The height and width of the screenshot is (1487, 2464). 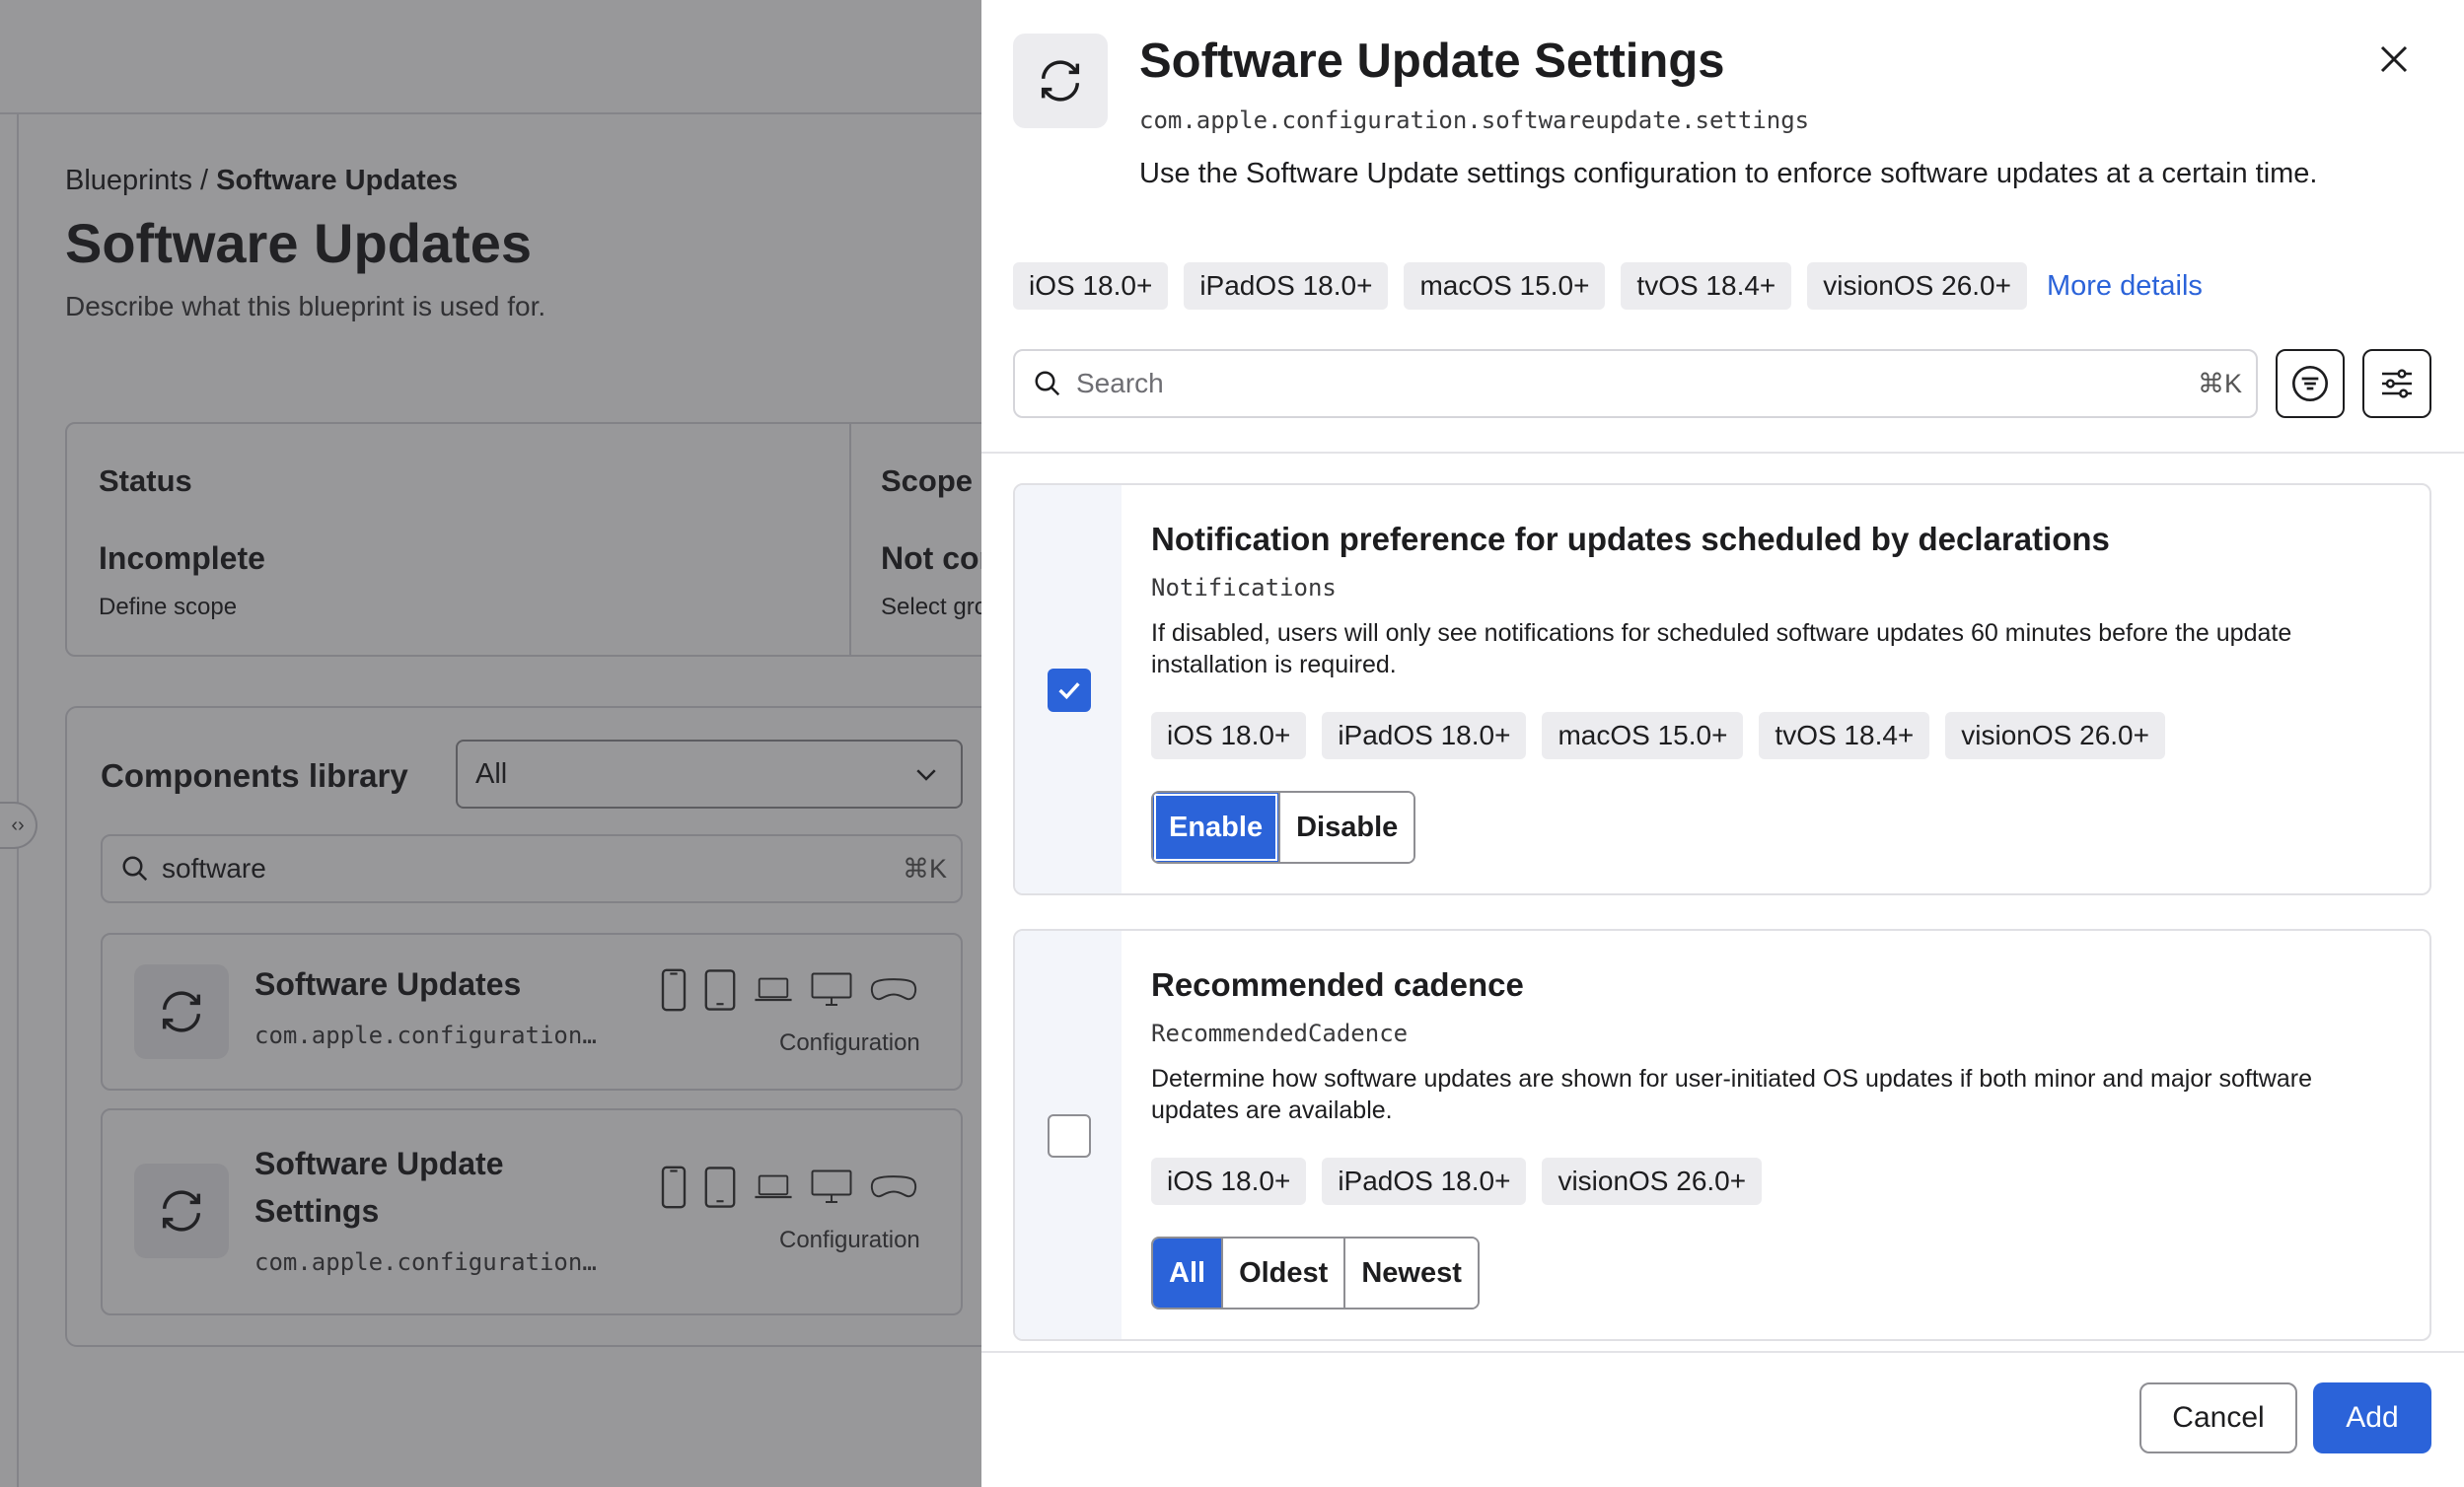 What do you see at coordinates (1280, 1033) in the screenshot?
I see `setting-key: RecommendedCadence` at bounding box center [1280, 1033].